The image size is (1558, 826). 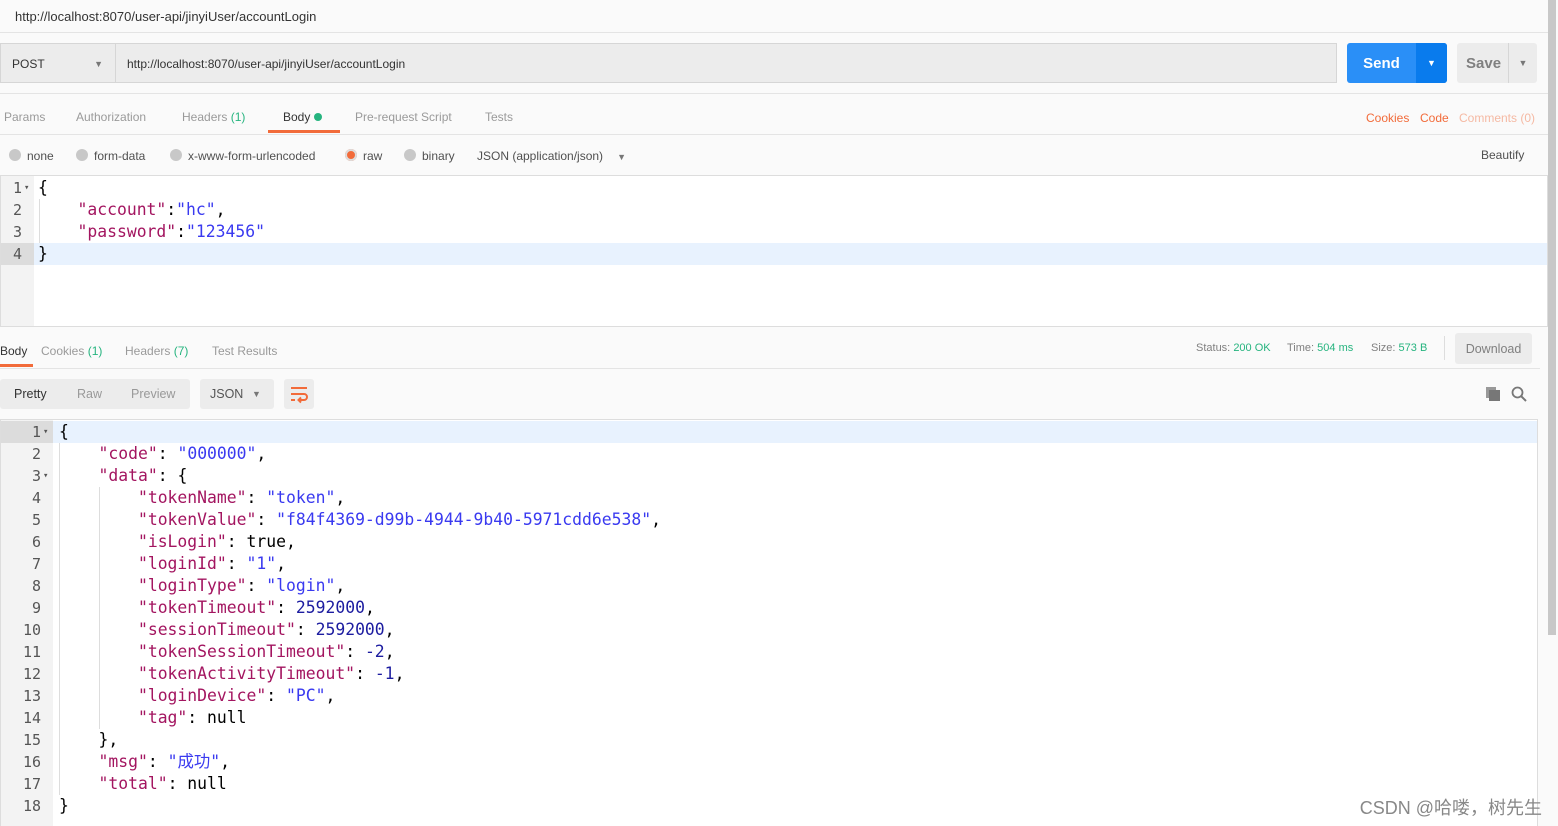 What do you see at coordinates (242, 156) in the screenshot?
I see `radio-x-www-form-urlencoded: x-www-form-urlencoded` at bounding box center [242, 156].